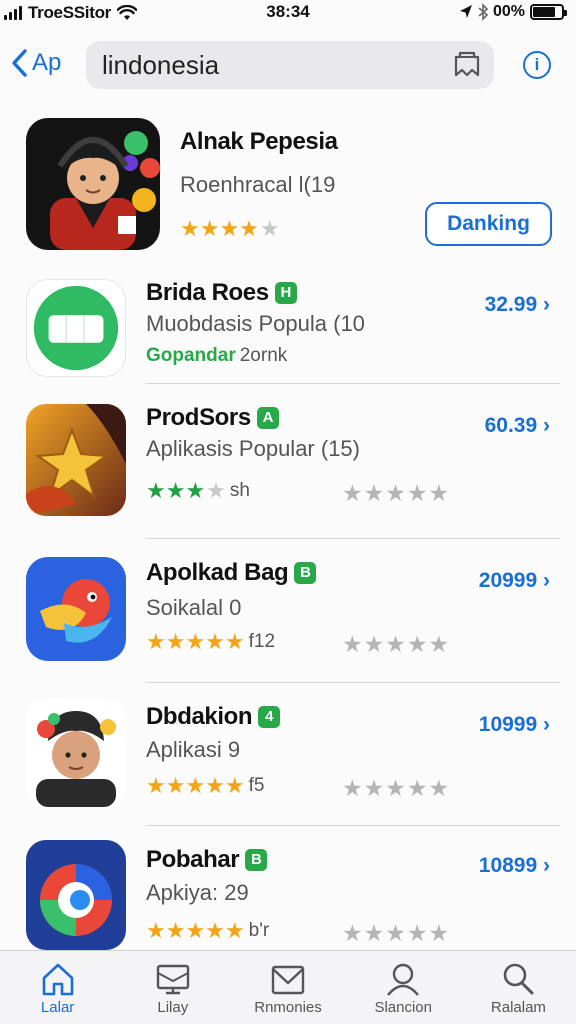 This screenshot has width=576, height=1024. Describe the element at coordinates (217, 572) in the screenshot. I see `app-name: Apolkad Bag` at that location.